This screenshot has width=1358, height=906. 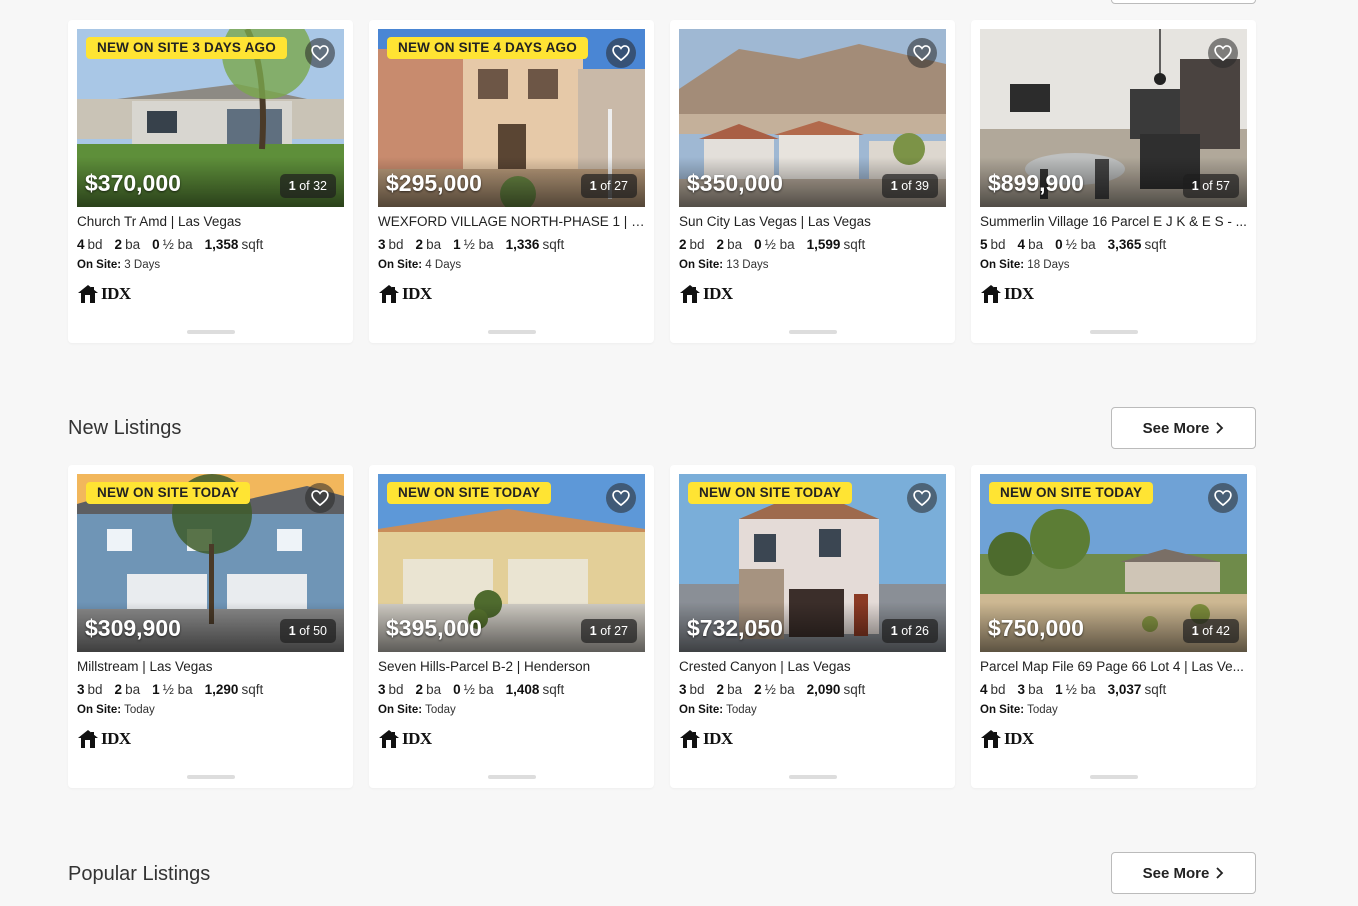 I want to click on listing-photo: NEW ON SITE TODAY $732,050 1 of 26, so click(x=812, y=563).